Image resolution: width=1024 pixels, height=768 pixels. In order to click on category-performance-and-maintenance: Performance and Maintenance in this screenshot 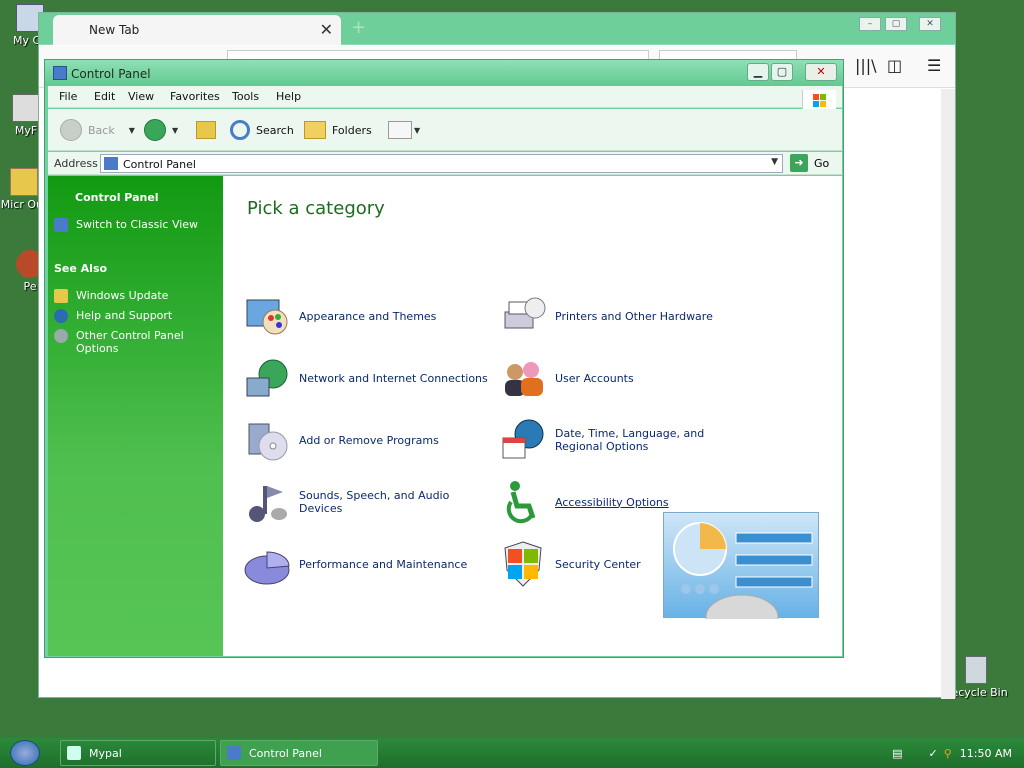, I will do `click(368, 564)`.